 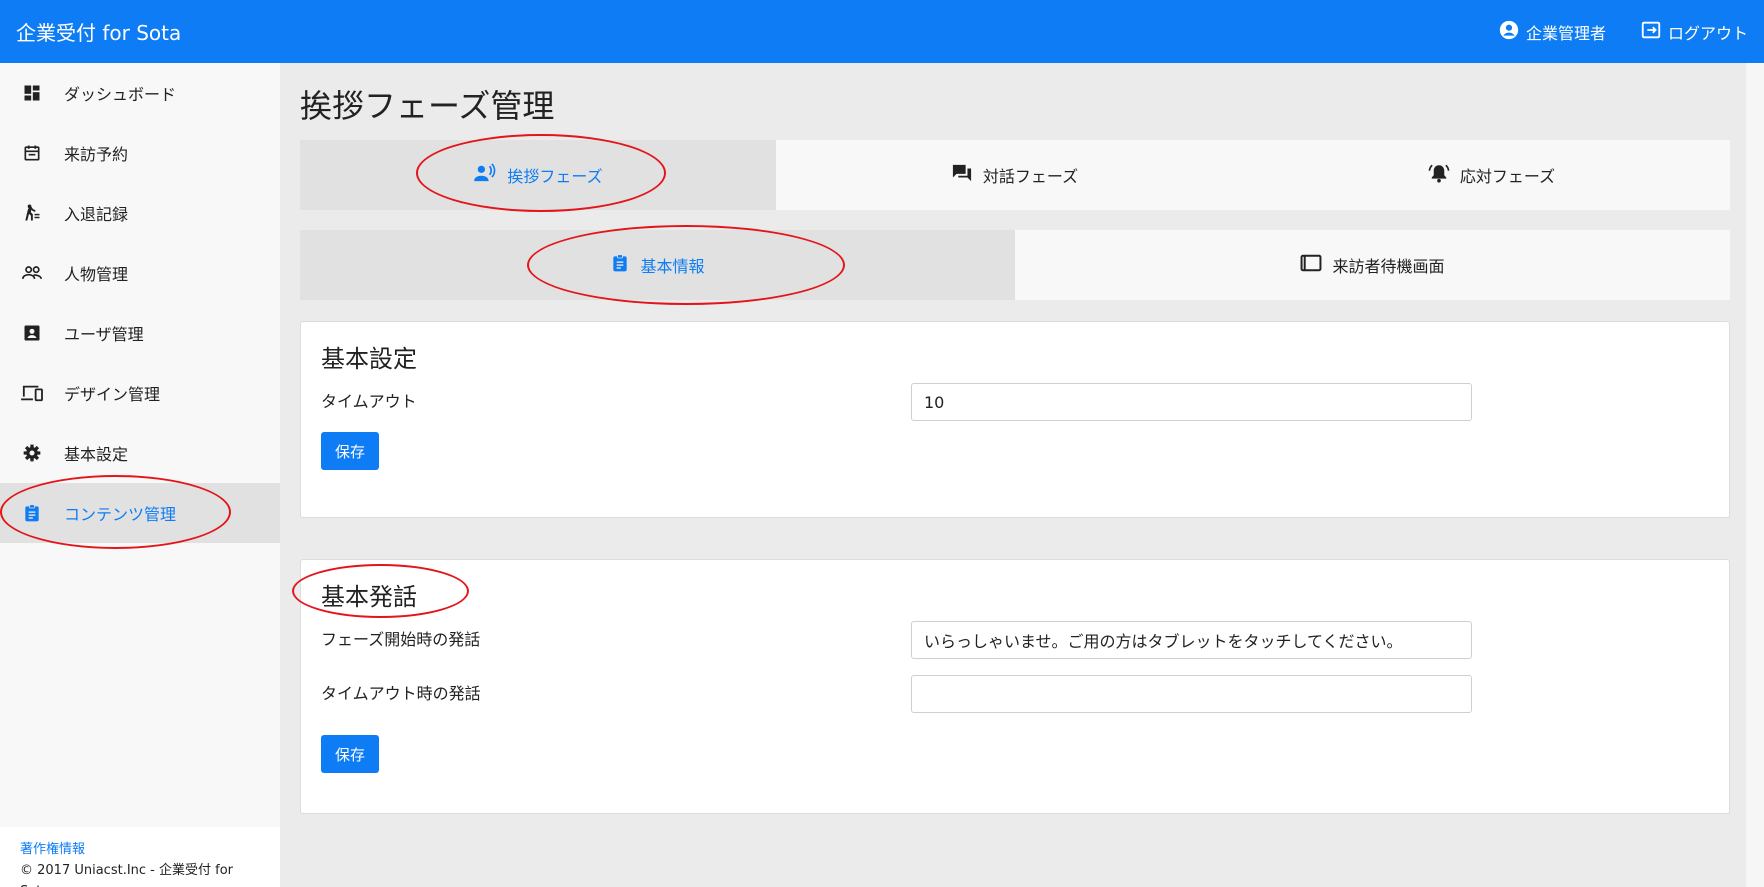 I want to click on save-basic-speech-button: 保存, so click(x=350, y=754).